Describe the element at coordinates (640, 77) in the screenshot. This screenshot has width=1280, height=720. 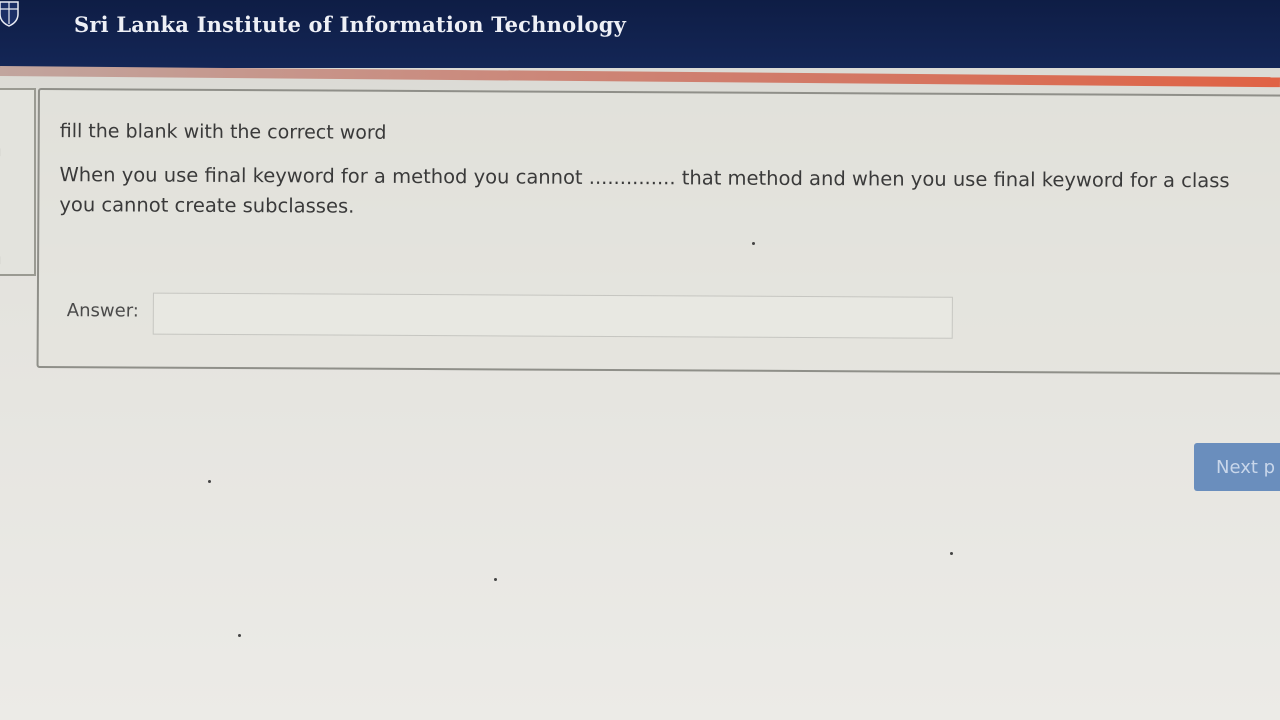
I see `header-accent-bar` at that location.